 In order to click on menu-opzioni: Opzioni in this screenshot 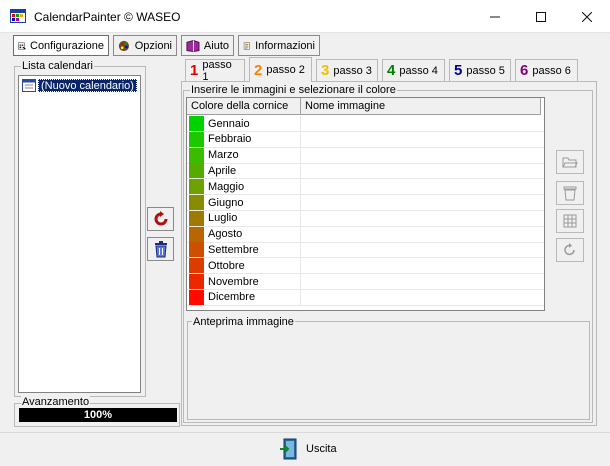, I will do `click(145, 45)`.